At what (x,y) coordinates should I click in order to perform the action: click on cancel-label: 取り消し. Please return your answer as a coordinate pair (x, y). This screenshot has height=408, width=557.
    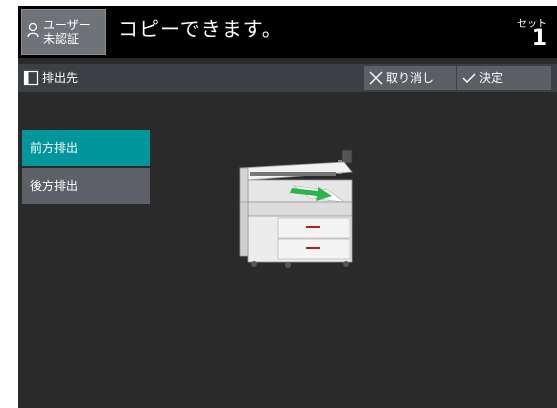
    Looking at the image, I should click on (410, 78).